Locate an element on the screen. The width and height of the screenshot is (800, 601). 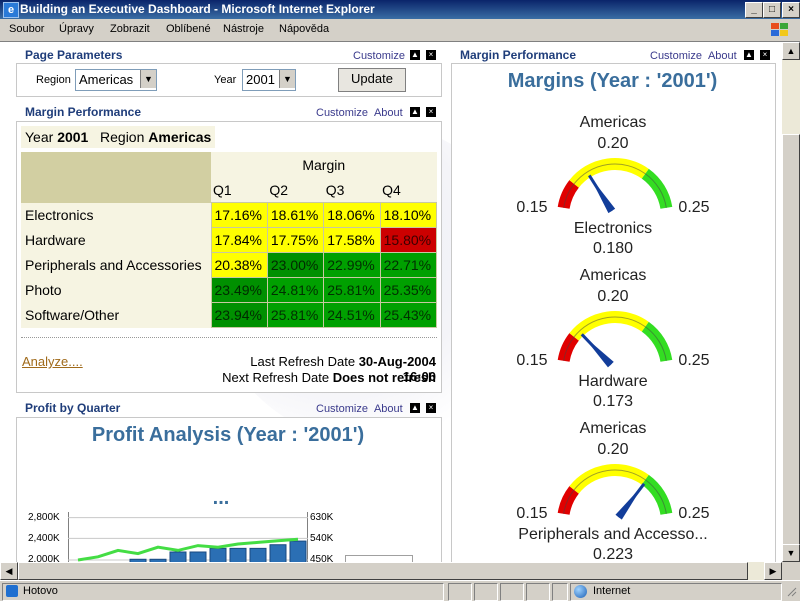
gauge-needle-shaft is located at coordinates (631, 500).